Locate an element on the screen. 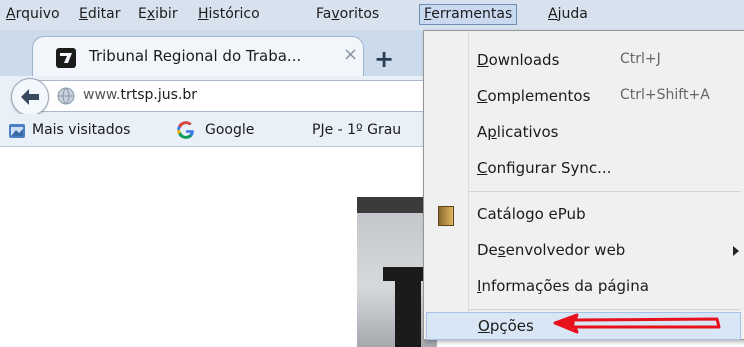 This screenshot has width=744, height=347. opcoes-label: Opções is located at coordinates (506, 326).